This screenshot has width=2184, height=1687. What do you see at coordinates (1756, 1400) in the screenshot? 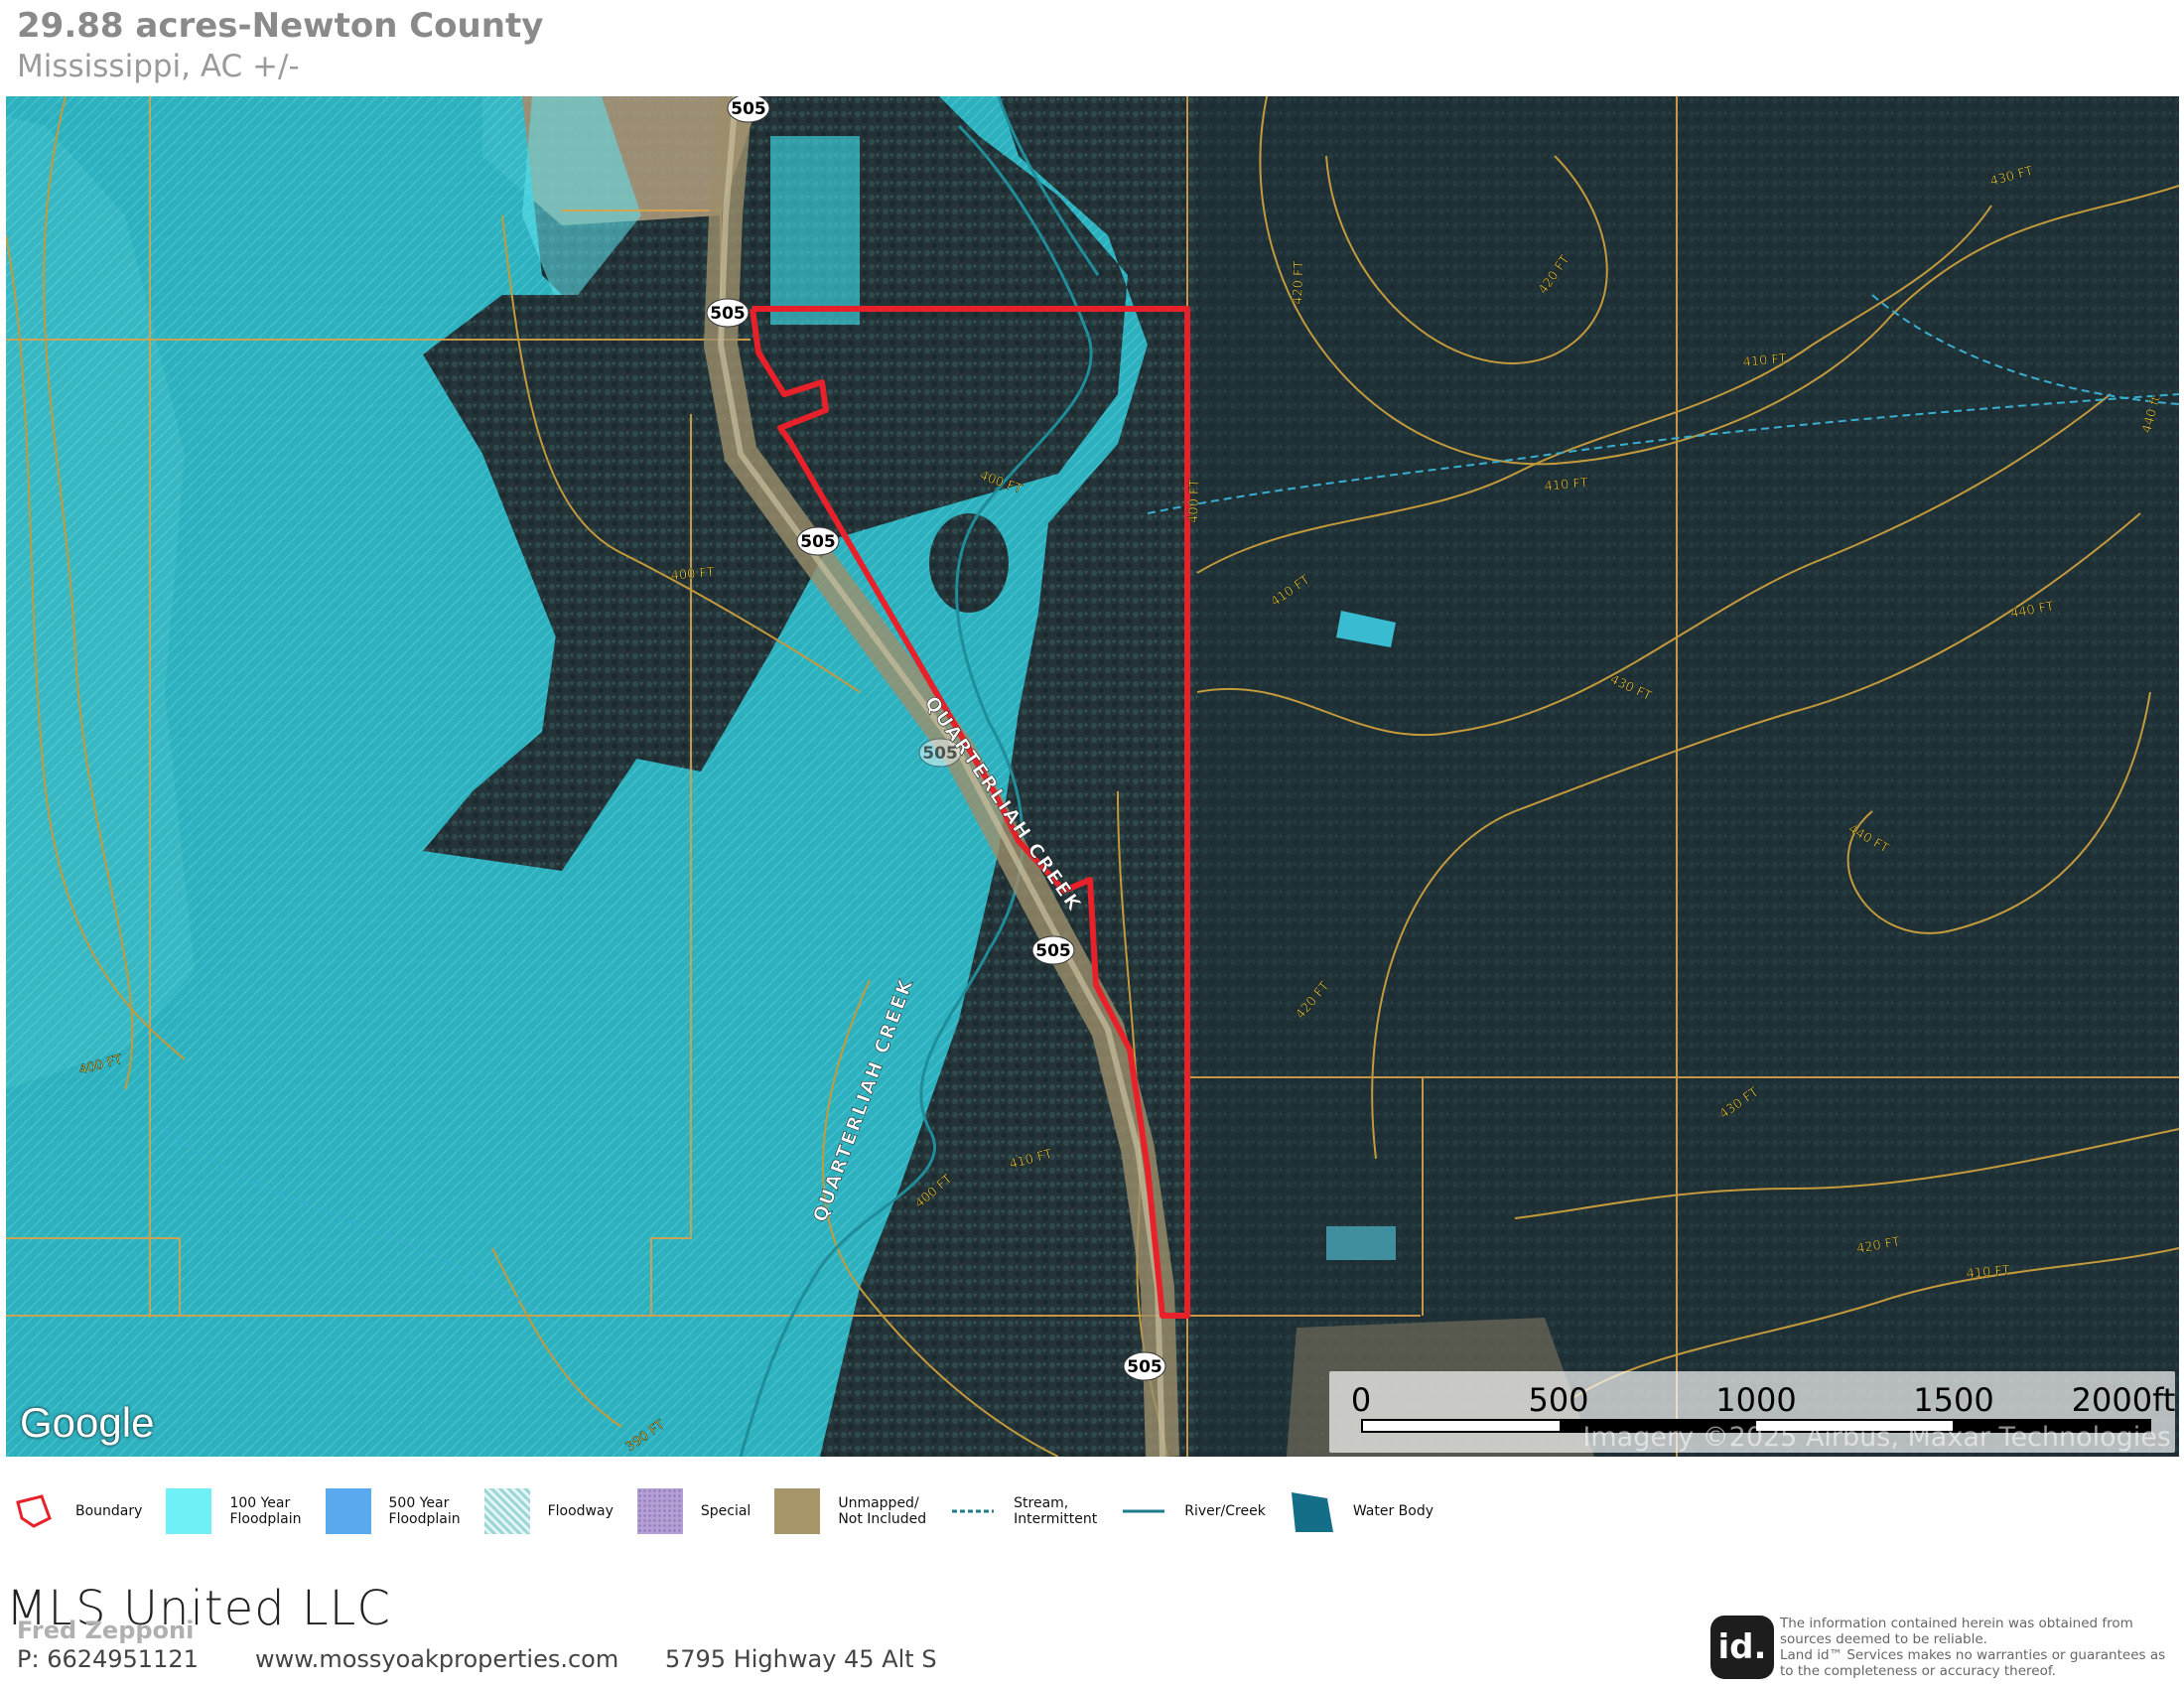
I see `scale-label: 1000` at bounding box center [1756, 1400].